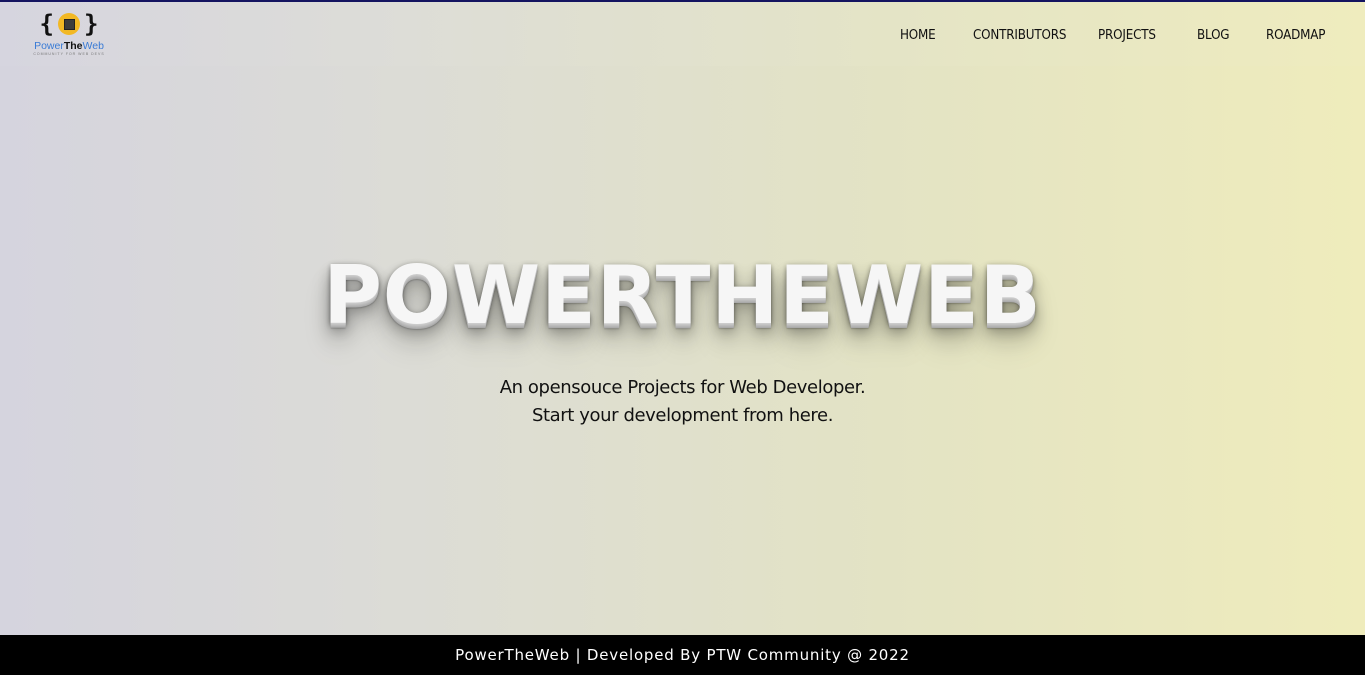 Image resolution: width=1365 pixels, height=675 pixels. Describe the element at coordinates (682, 415) in the screenshot. I see `hero-subtitle-line2: Start your development from here.` at that location.